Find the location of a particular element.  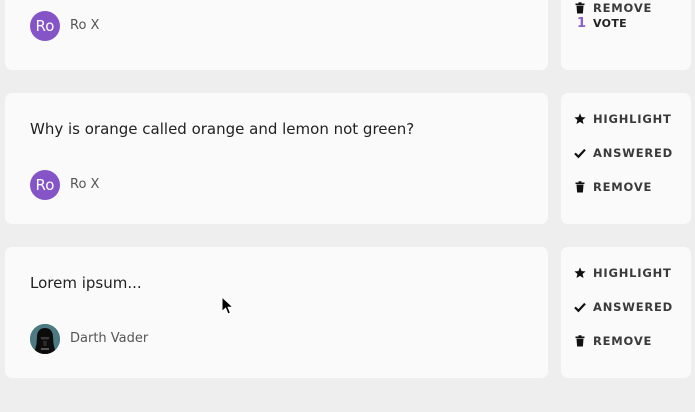

darth-vader-icon is located at coordinates (45, 339).